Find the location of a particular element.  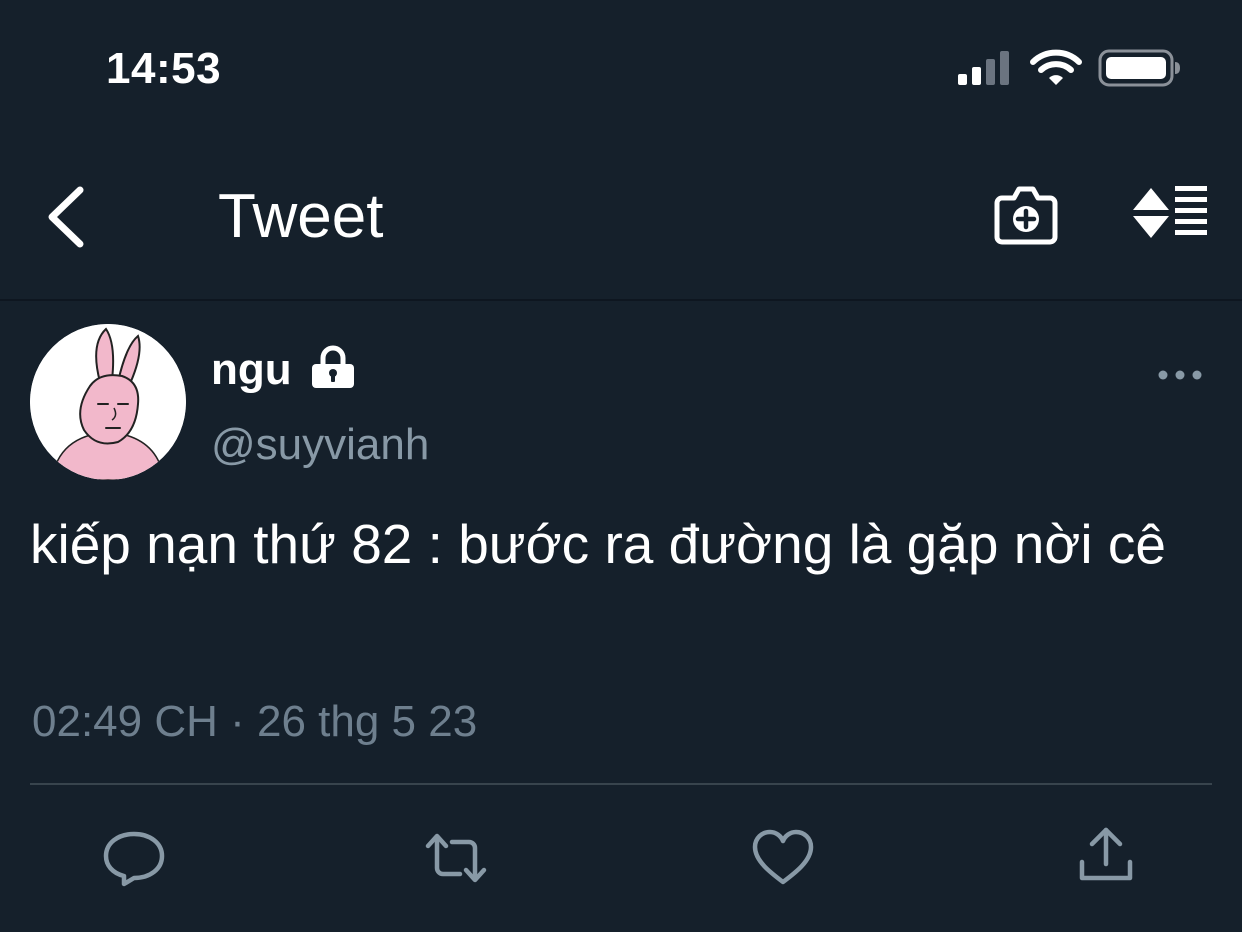

more-options-button is located at coordinates (1180, 375).